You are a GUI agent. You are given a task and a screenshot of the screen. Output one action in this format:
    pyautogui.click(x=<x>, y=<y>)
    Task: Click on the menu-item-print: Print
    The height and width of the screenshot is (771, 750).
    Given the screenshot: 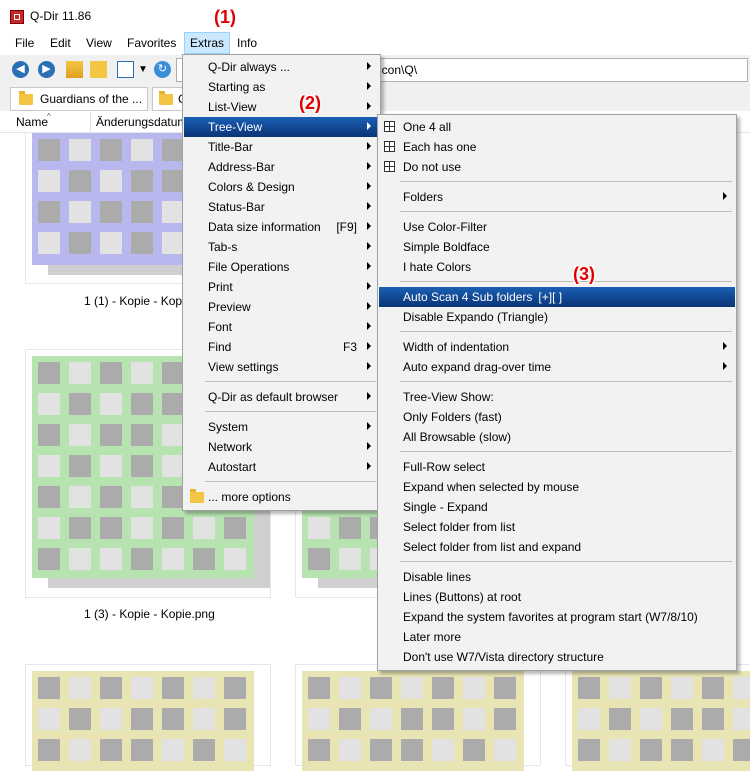 What is the action you would take?
    pyautogui.click(x=281, y=287)
    